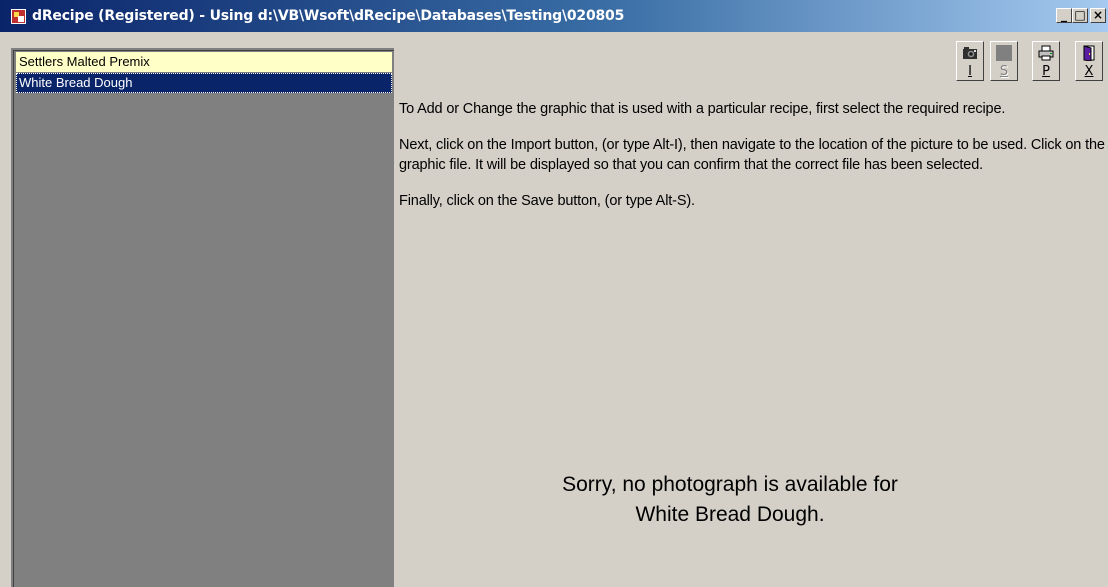 The image size is (1108, 587). I want to click on camera-icon, so click(970, 53).